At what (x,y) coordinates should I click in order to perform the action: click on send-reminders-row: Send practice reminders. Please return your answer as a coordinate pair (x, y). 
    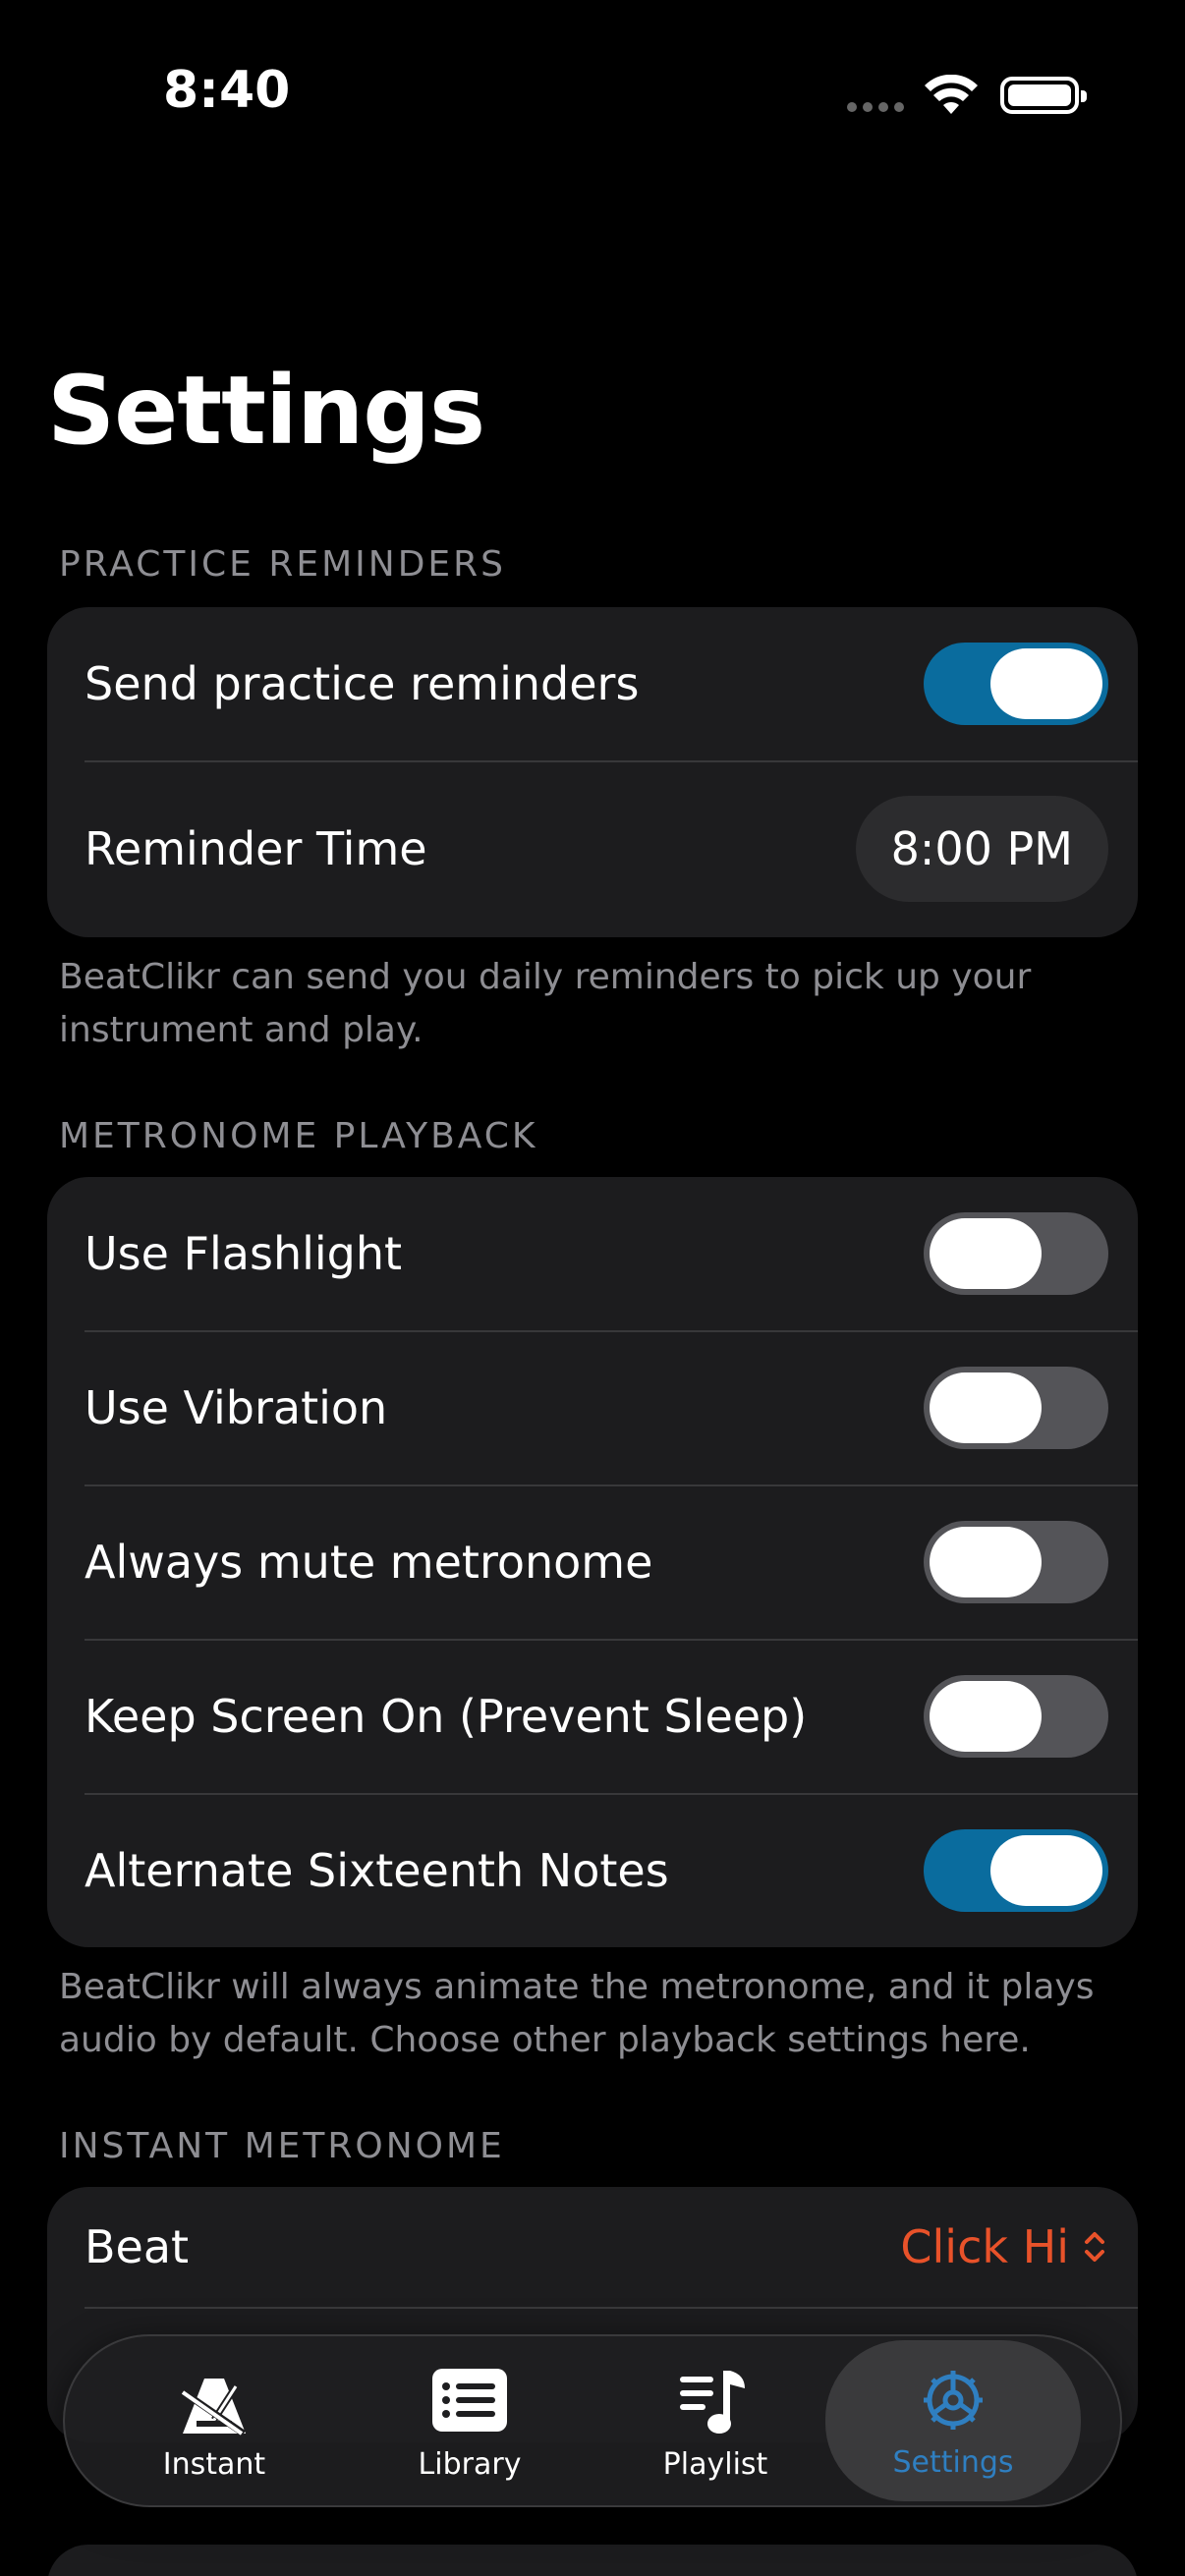
    Looking at the image, I should click on (592, 683).